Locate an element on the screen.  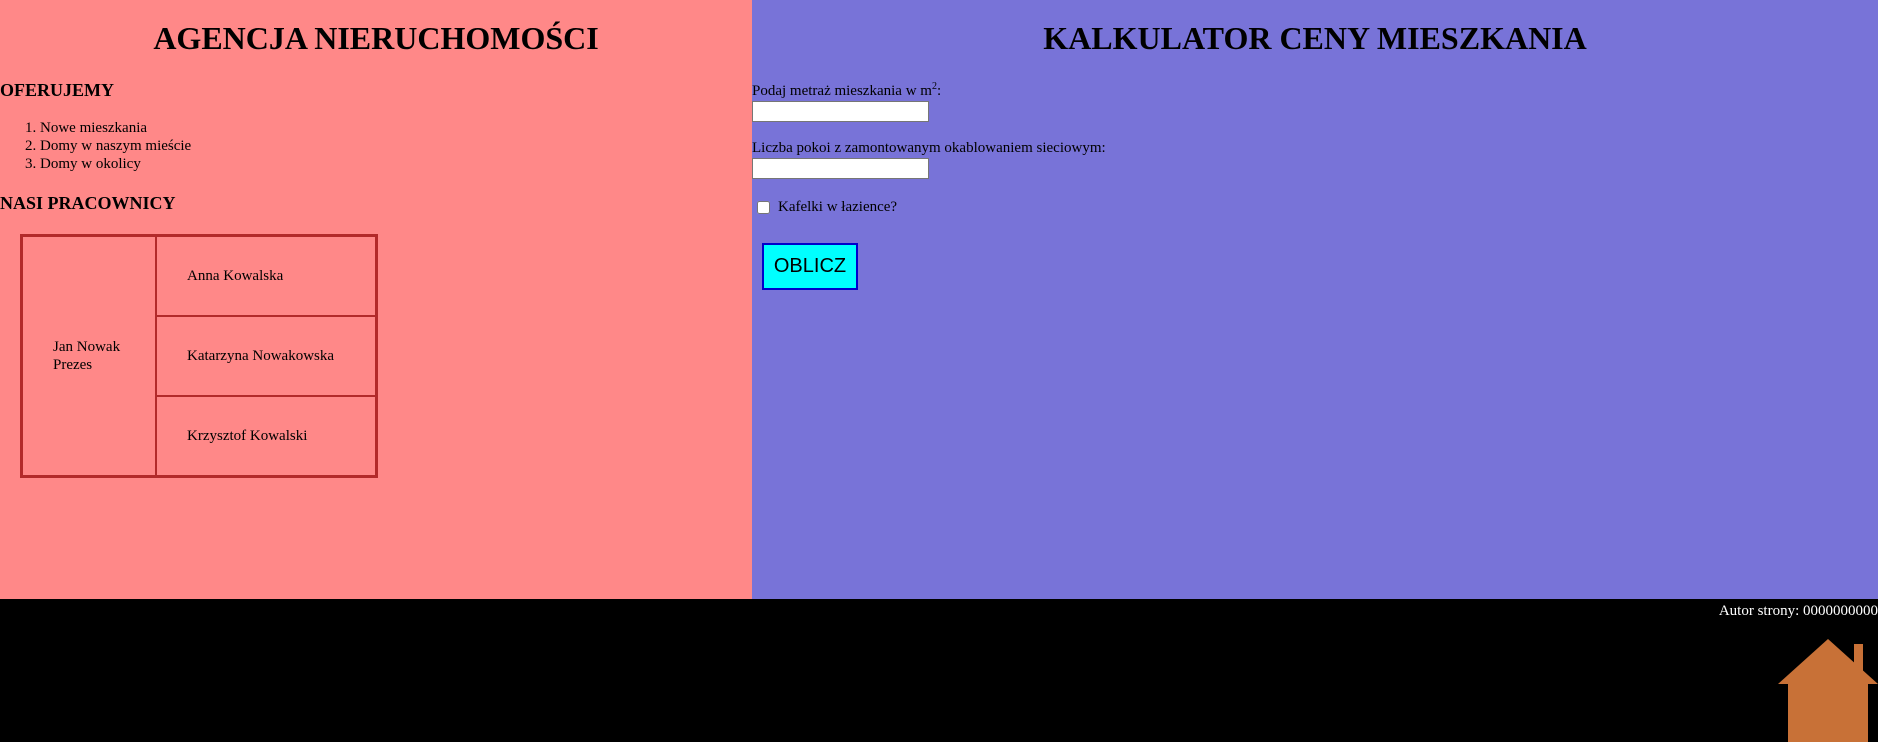
author-text: Autor strony: 0000000000 is located at coordinates (1798, 611).